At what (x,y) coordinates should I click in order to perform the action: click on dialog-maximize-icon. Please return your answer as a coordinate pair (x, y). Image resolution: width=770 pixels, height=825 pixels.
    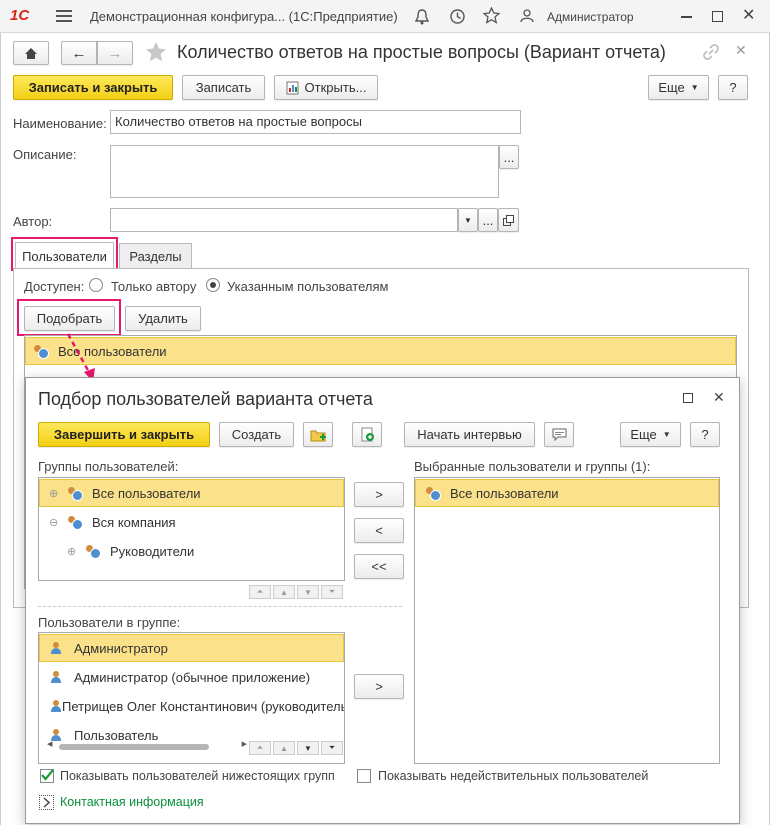
    Looking at the image, I should click on (688, 398).